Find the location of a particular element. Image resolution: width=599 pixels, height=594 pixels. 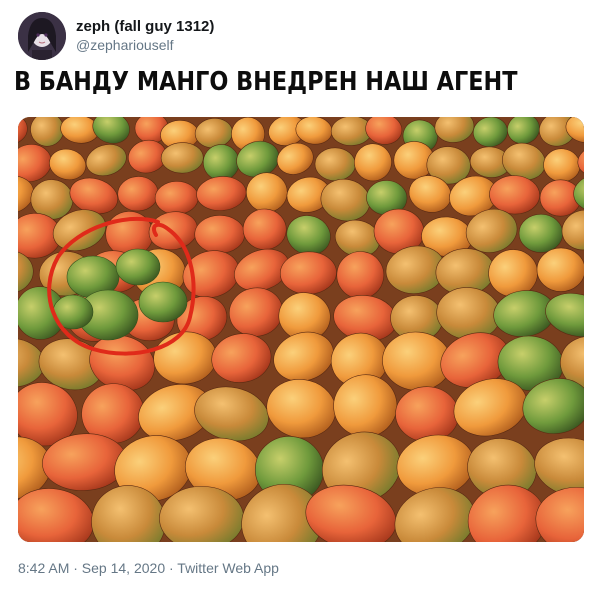

user-handle: @zephariouself is located at coordinates (145, 45).